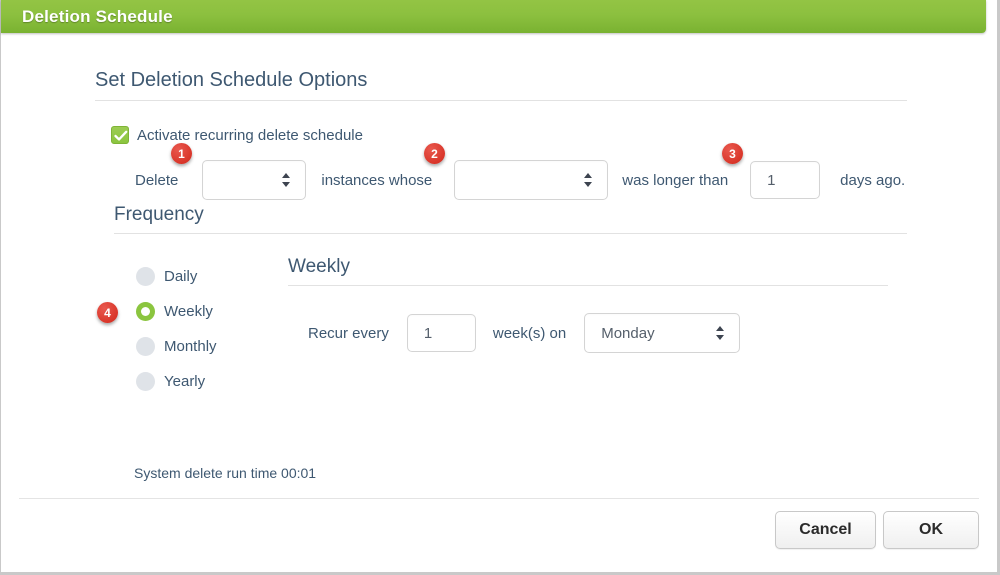 This screenshot has height=575, width=1000. Describe the element at coordinates (588, 285) in the screenshot. I see `weekly-panel-divider` at that location.